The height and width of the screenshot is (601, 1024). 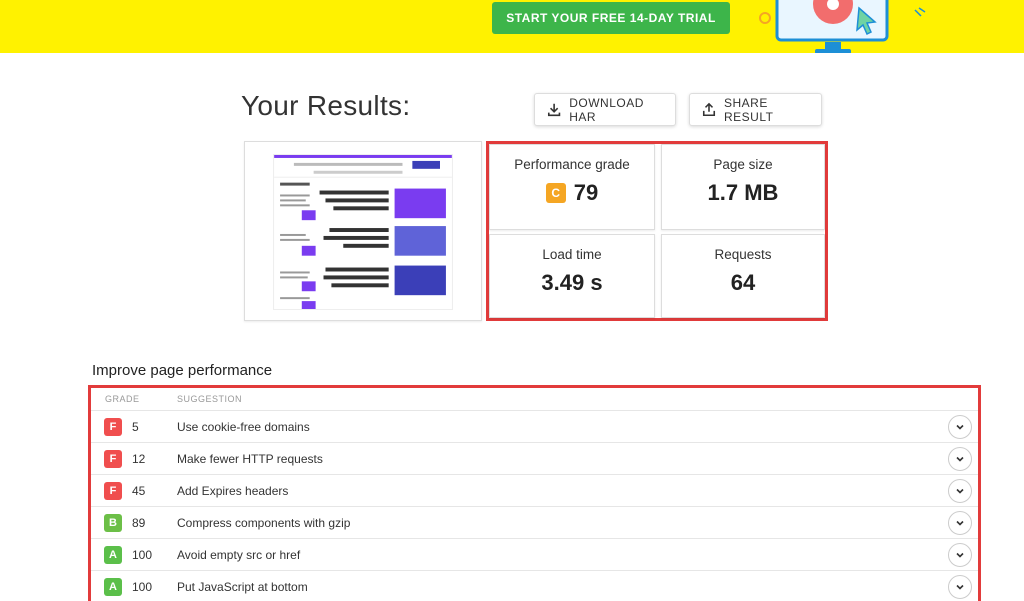 I want to click on table-row: A 100 Put JavaScript at bottom, so click(x=534, y=585).